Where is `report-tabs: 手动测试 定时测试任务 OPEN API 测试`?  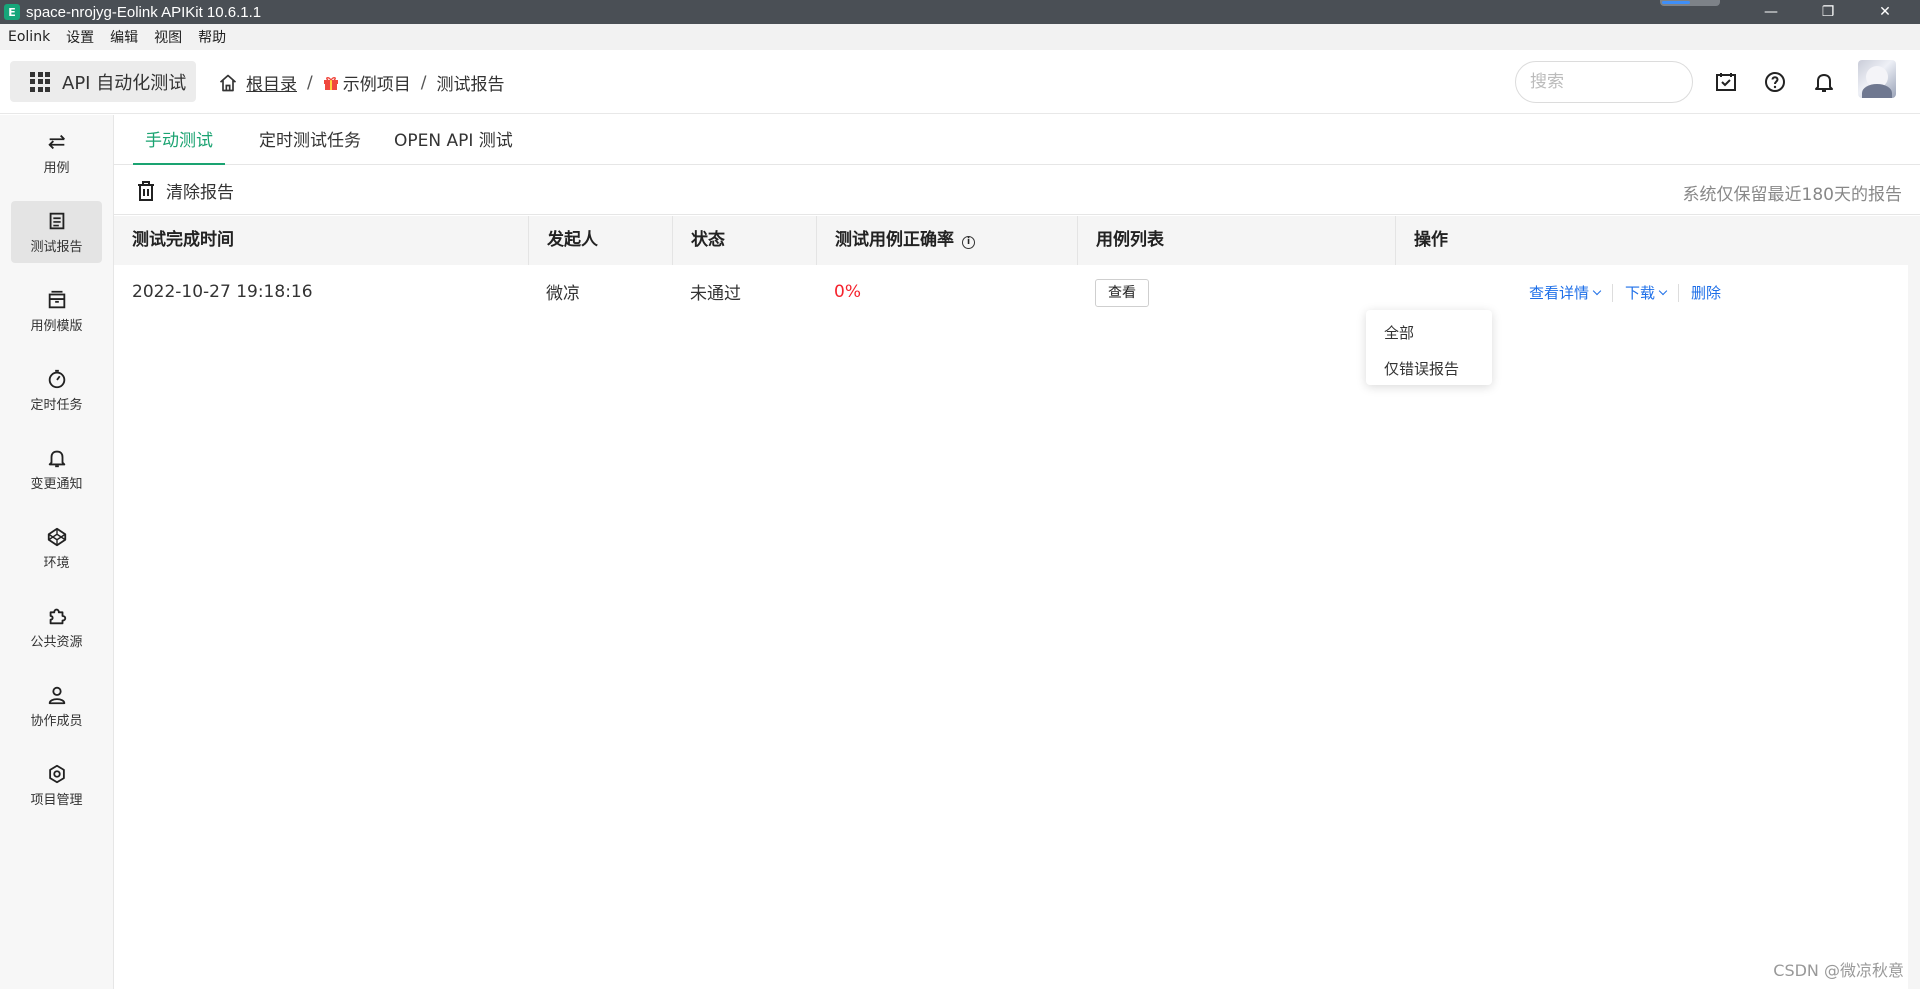 report-tabs: 手动测试 定时测试任务 OPEN API 测试 is located at coordinates (1017, 140).